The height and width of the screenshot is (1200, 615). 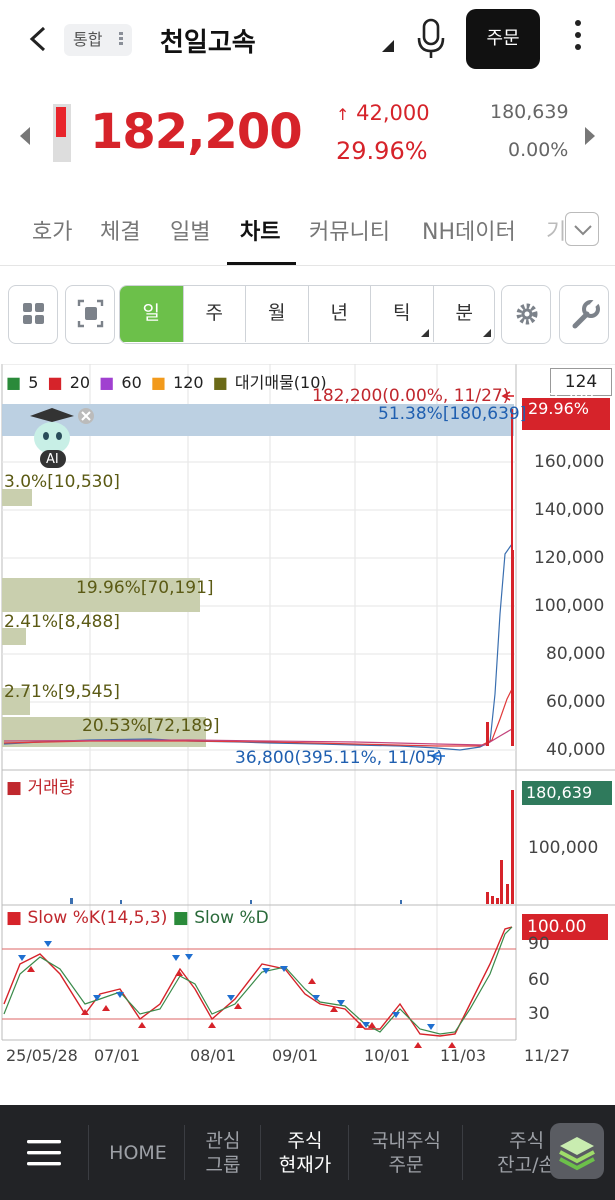 What do you see at coordinates (411, 396) in the screenshot?
I see `high-annotation: 182,200(0.00%, 11/27)` at bounding box center [411, 396].